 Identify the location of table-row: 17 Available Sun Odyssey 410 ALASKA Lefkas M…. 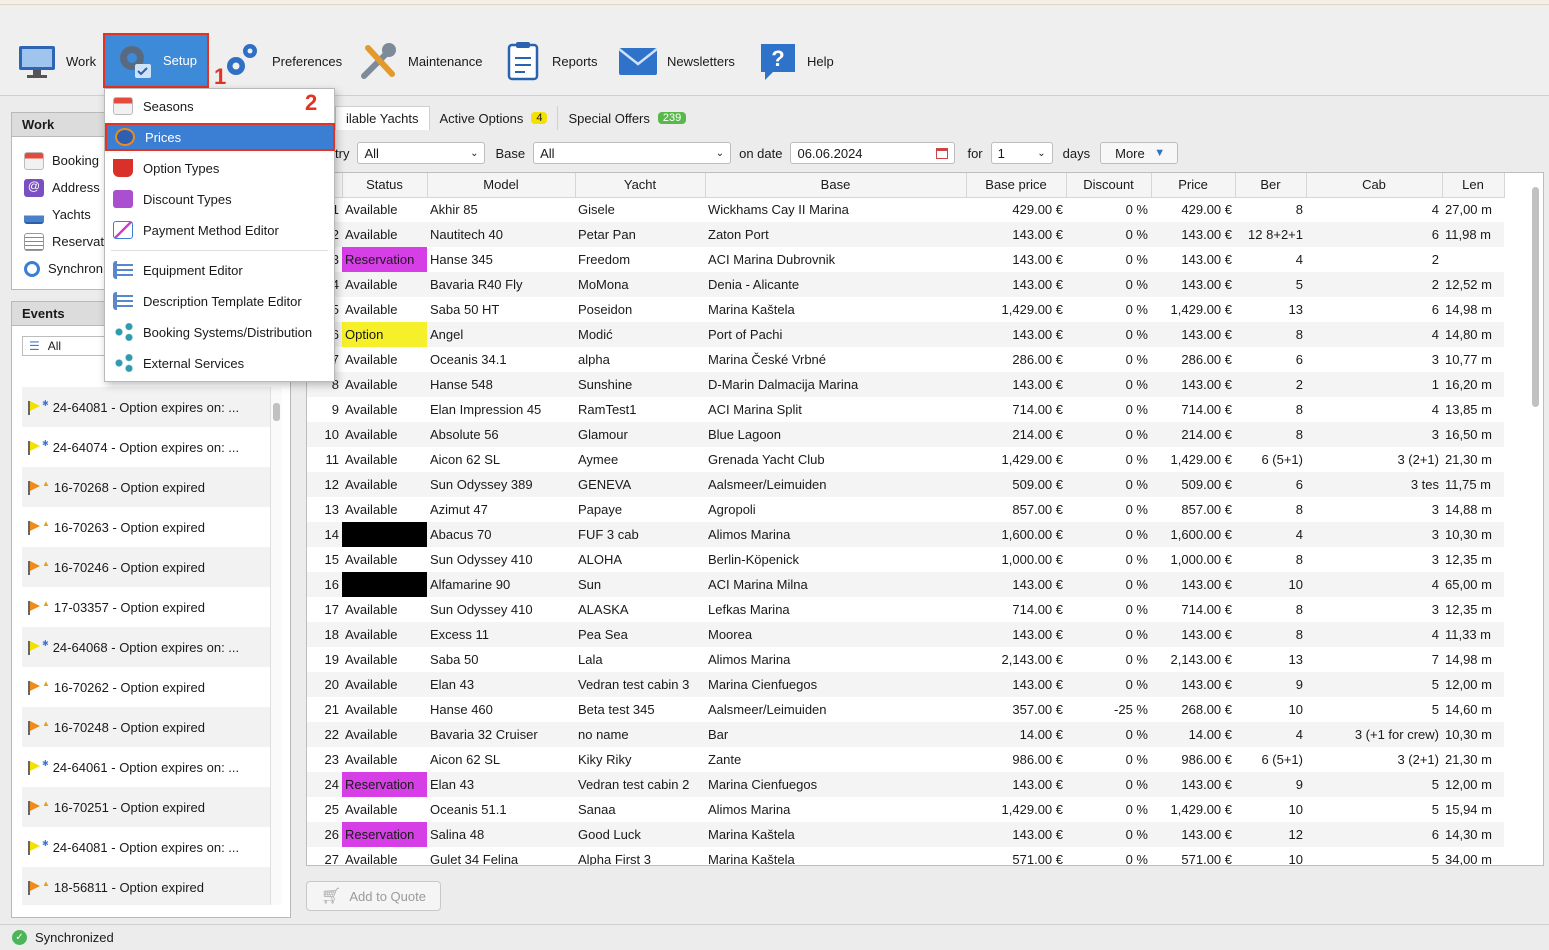
(905, 609).